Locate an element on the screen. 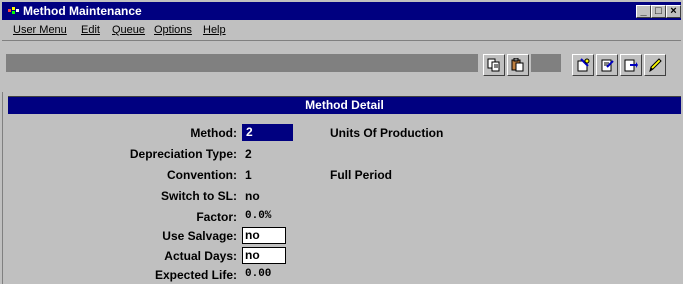 This screenshot has height=284, width=683. toolbar is located at coordinates (341, 58).